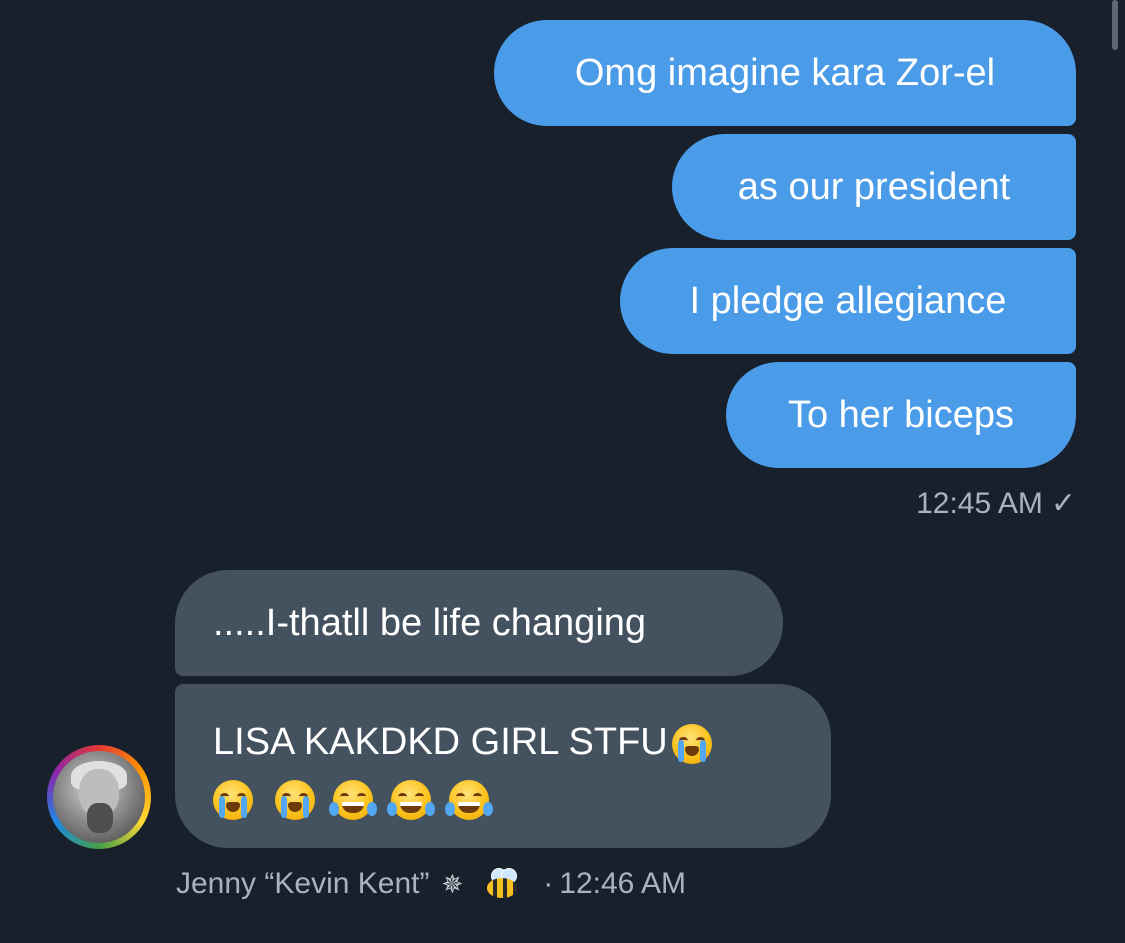 This screenshot has height=943, width=1125. What do you see at coordinates (430, 623) in the screenshot?
I see `message-text: .....I-thatll be life changing` at bounding box center [430, 623].